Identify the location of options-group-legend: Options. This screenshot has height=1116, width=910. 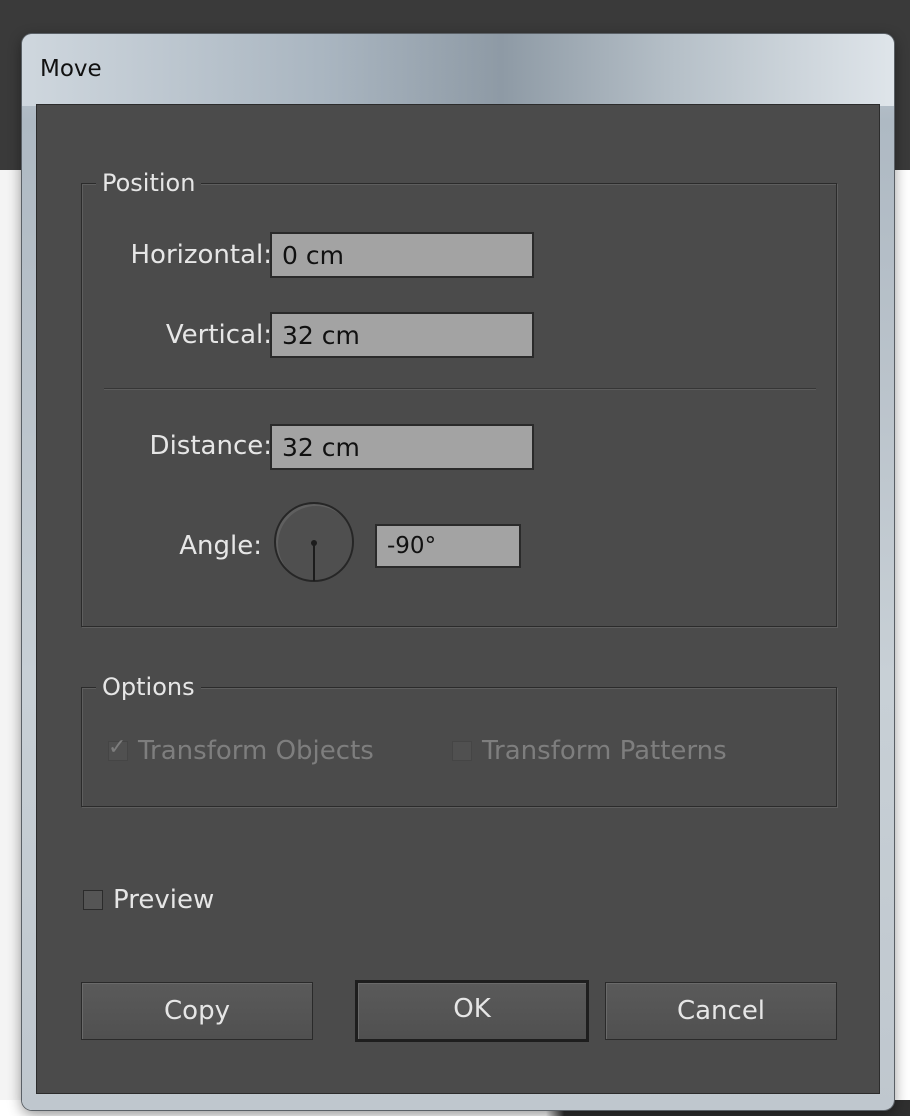
(148, 687).